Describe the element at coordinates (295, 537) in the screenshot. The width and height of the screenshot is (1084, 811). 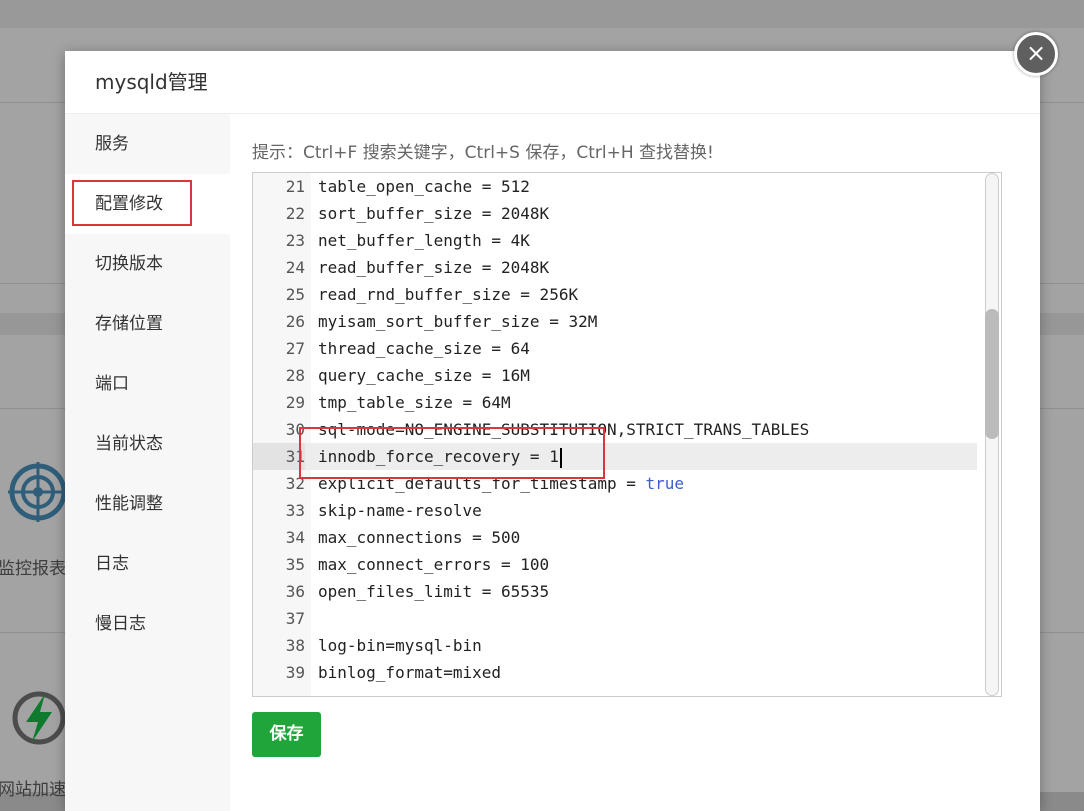
I see `line-number: 34` at that location.